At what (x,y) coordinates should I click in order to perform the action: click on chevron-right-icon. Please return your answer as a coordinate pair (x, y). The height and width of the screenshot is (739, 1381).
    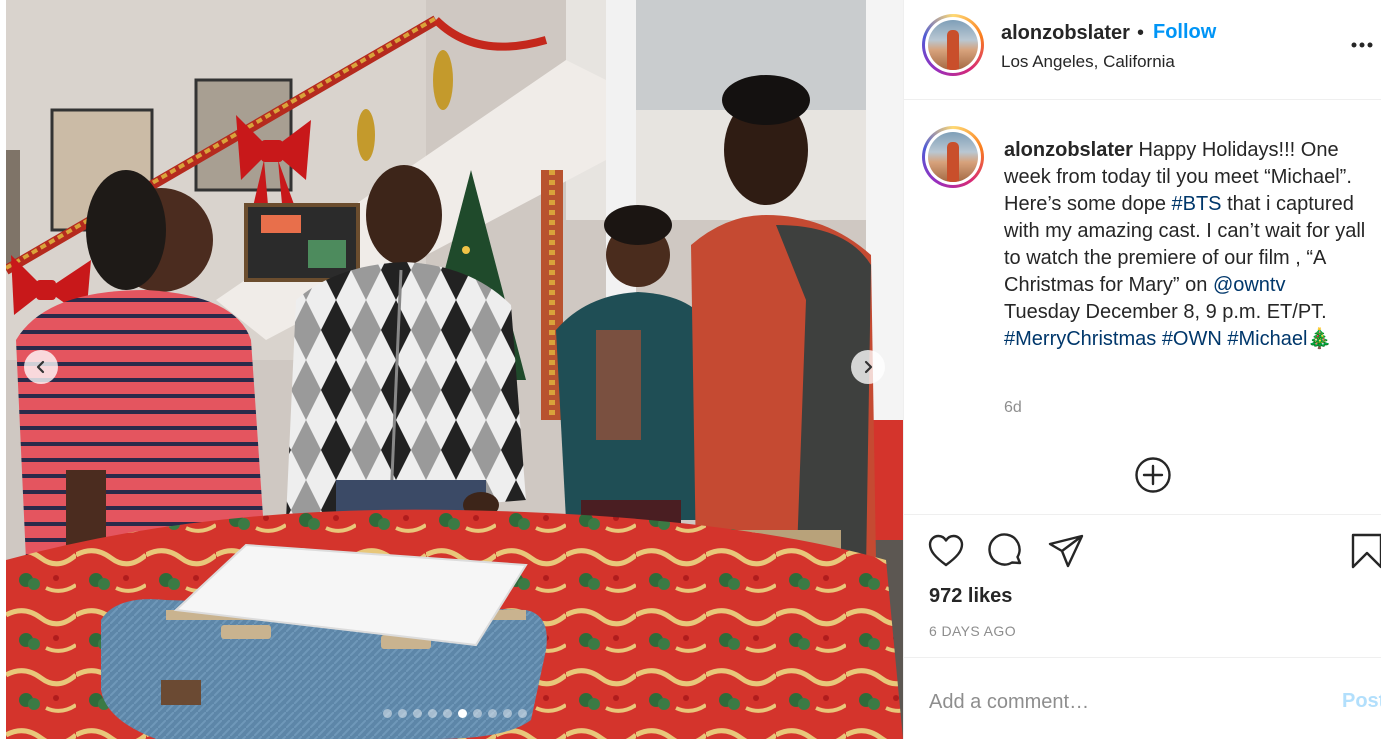
    Looking at the image, I should click on (868, 367).